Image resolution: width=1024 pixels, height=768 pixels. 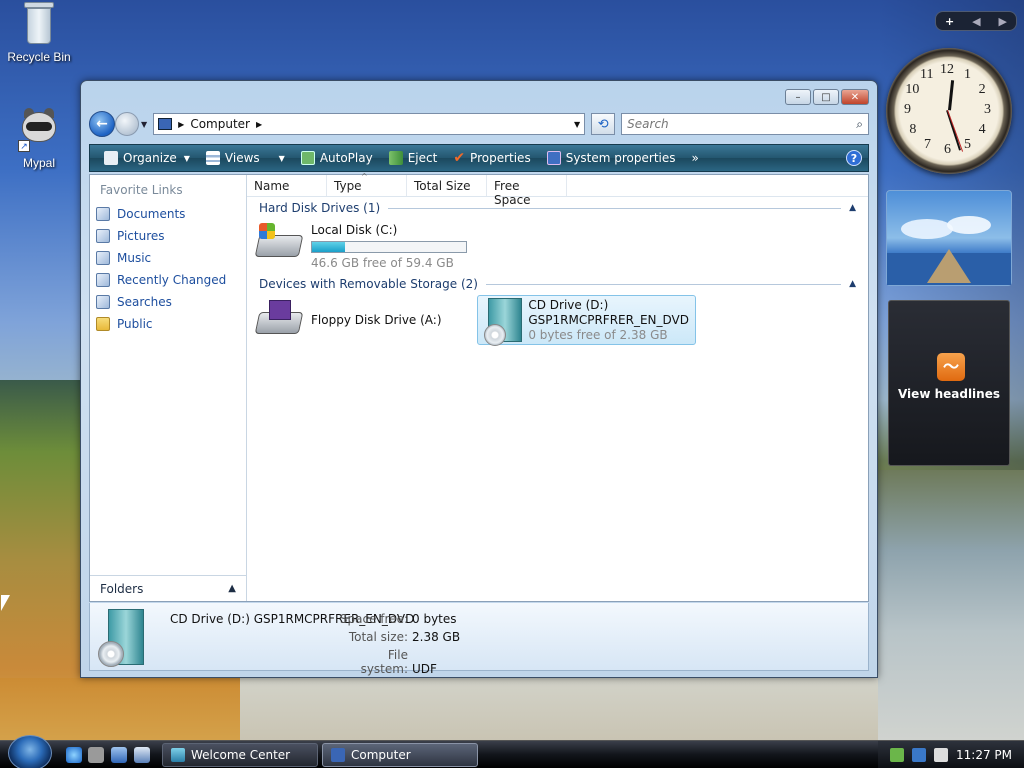 What do you see at coordinates (951, 95) in the screenshot?
I see `clock-hour-hand` at bounding box center [951, 95].